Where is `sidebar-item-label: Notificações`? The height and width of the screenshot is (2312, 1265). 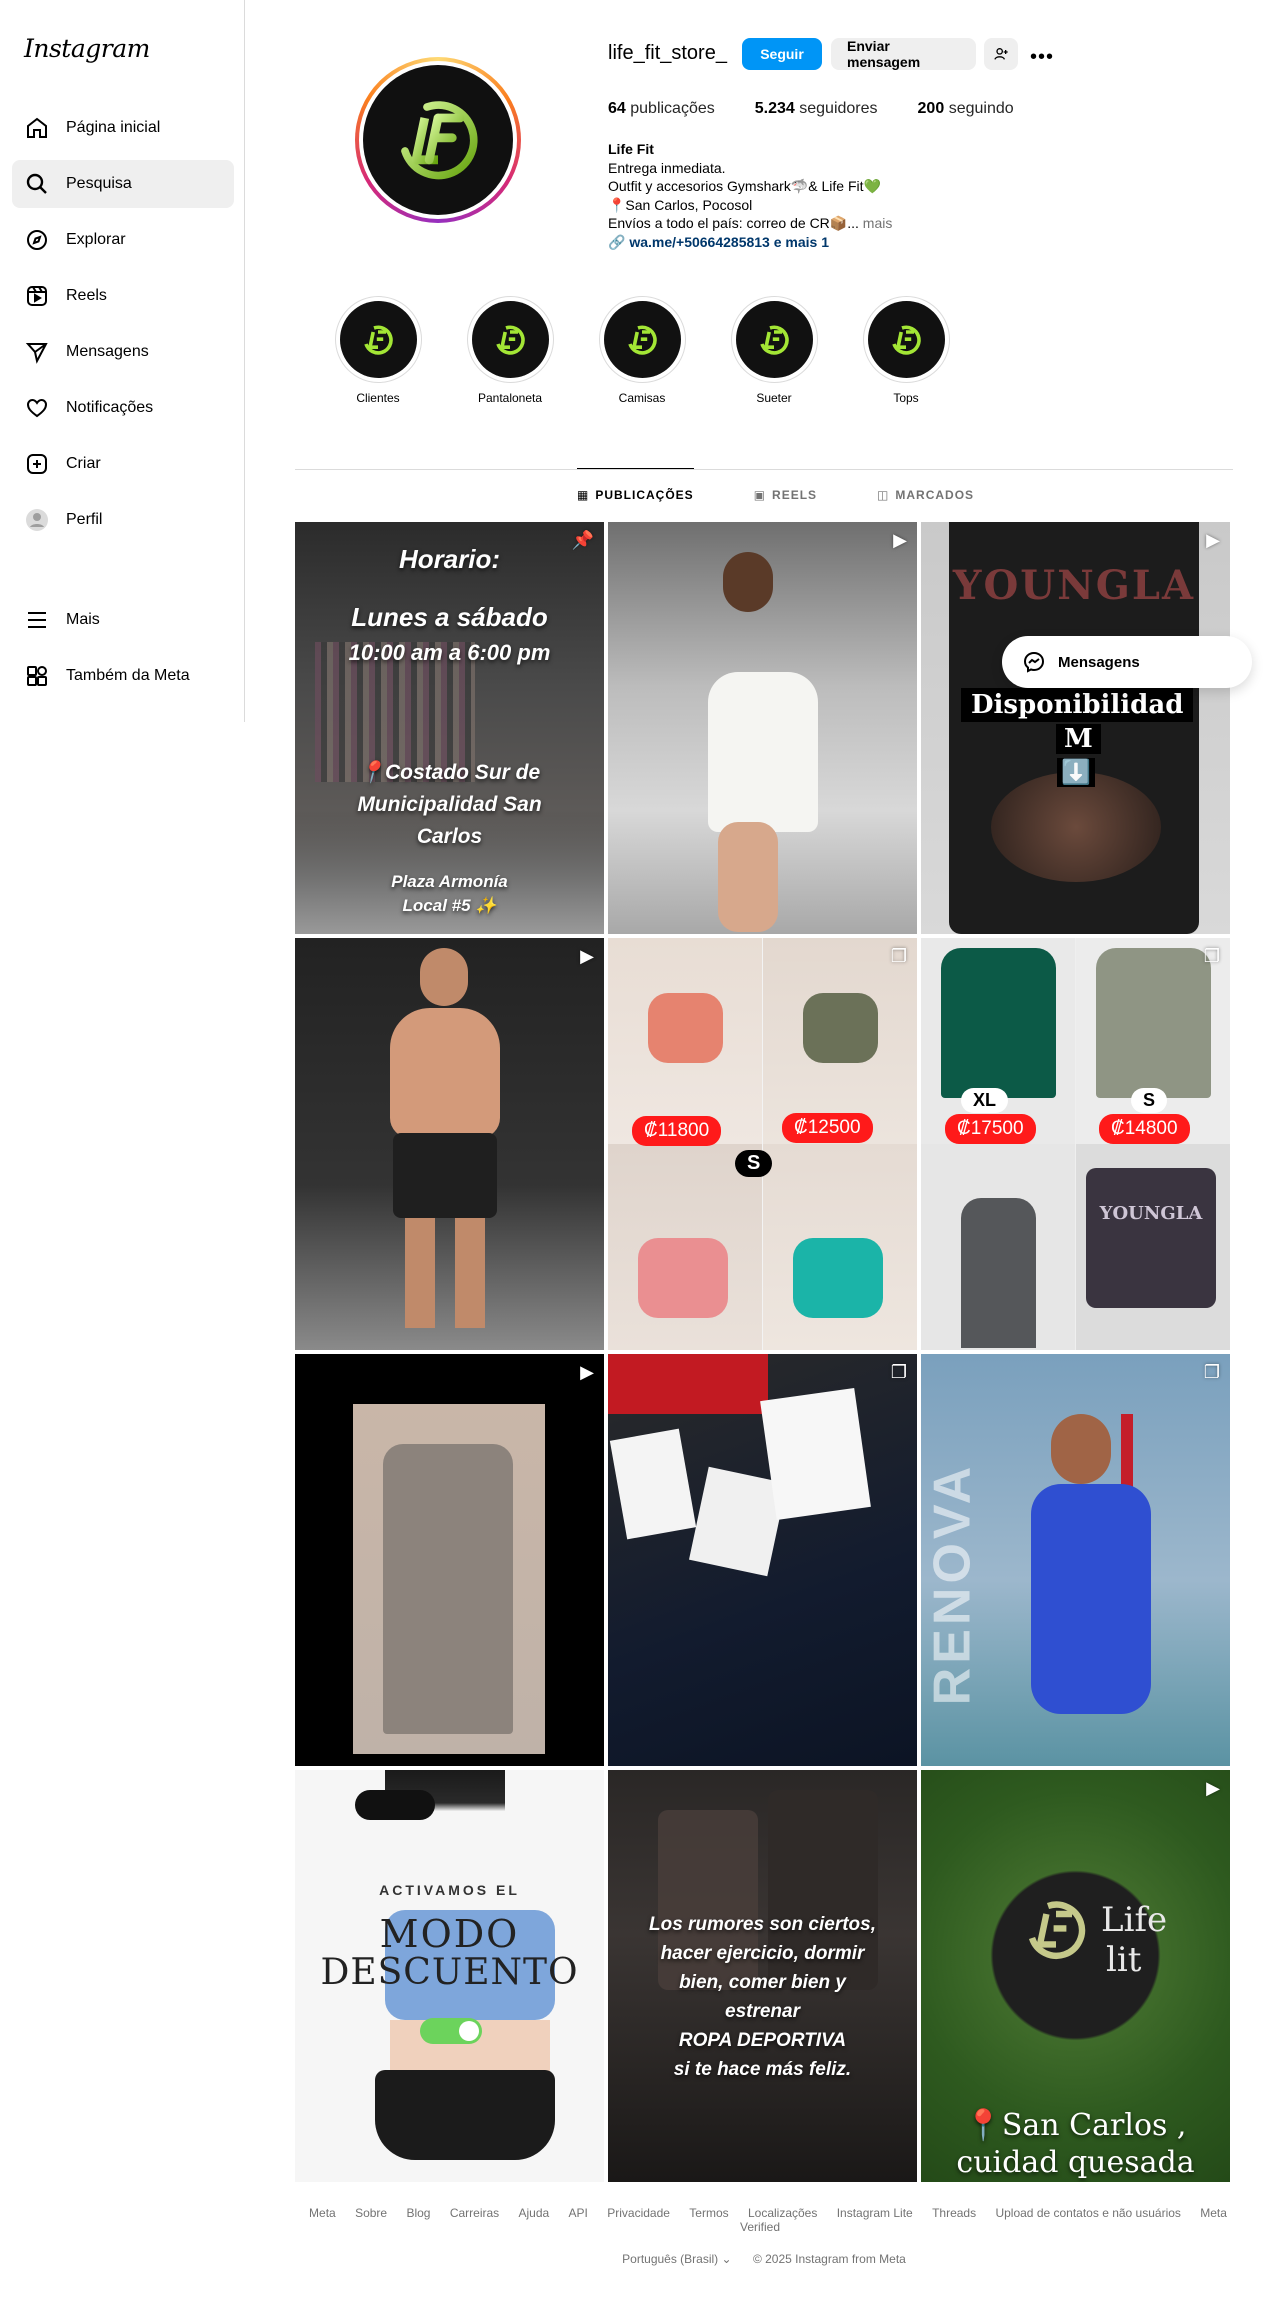
sidebar-item-label: Notificações is located at coordinates (110, 407).